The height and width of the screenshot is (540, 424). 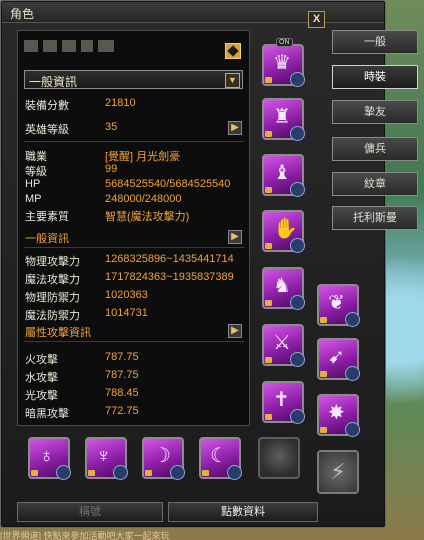 What do you see at coordinates (282, 343) in the screenshot?
I see `sword-icon: ⚔` at bounding box center [282, 343].